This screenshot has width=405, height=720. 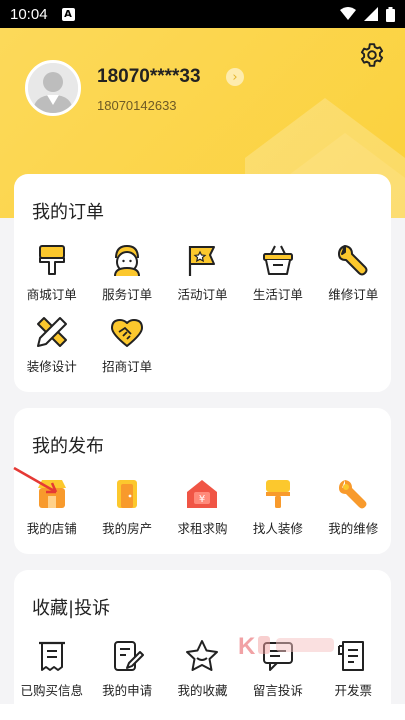 I want to click on publish-item-rent-buy: ¥ 求租求购, so click(x=202, y=508).